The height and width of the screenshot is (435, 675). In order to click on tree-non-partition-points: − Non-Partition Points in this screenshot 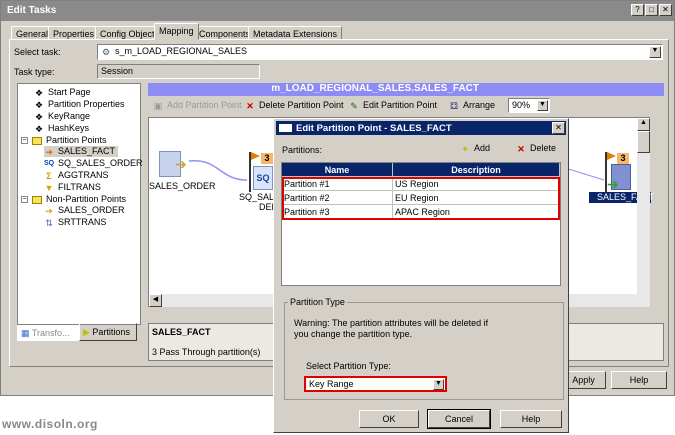, I will do `click(73, 199)`.